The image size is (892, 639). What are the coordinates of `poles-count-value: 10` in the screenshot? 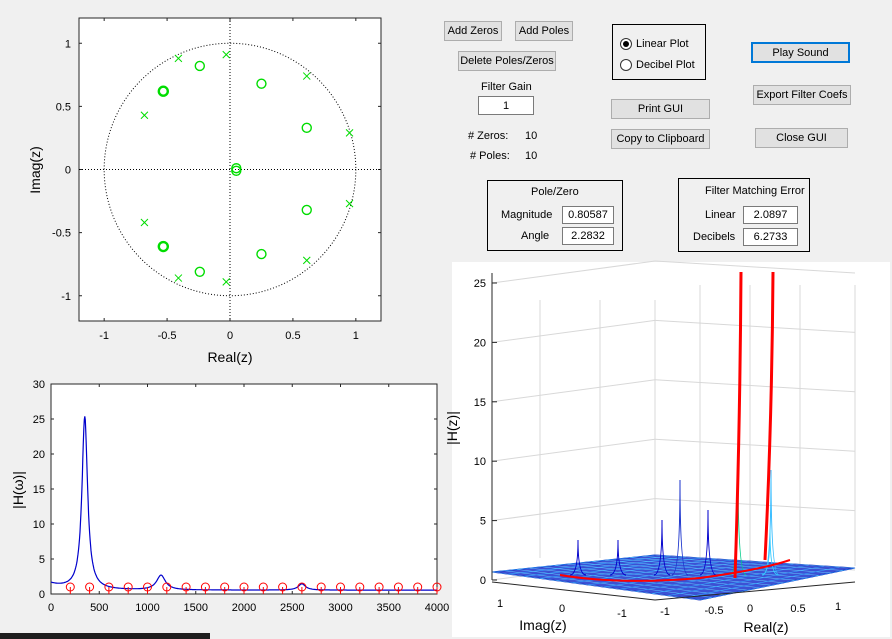 It's located at (531, 156).